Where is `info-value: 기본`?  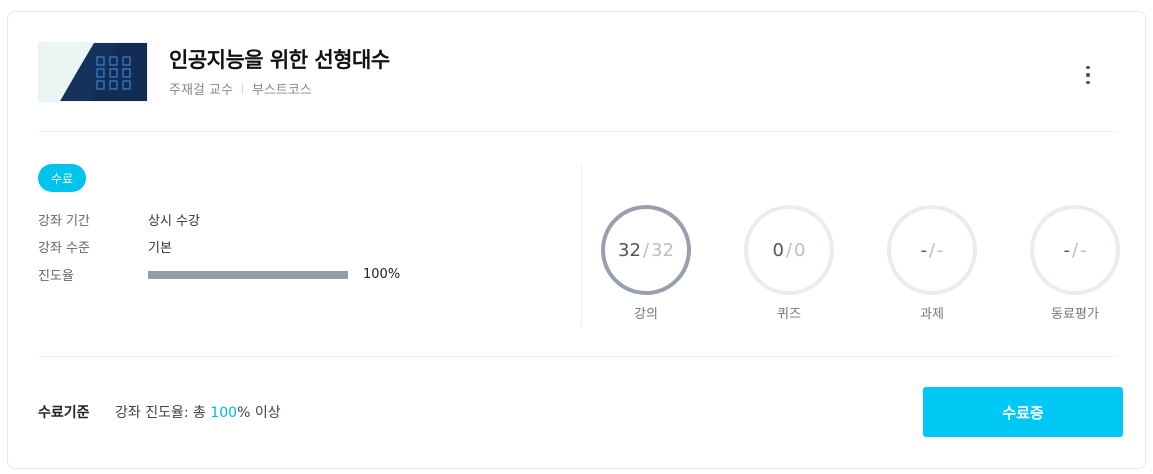
info-value: 기본 is located at coordinates (160, 248).